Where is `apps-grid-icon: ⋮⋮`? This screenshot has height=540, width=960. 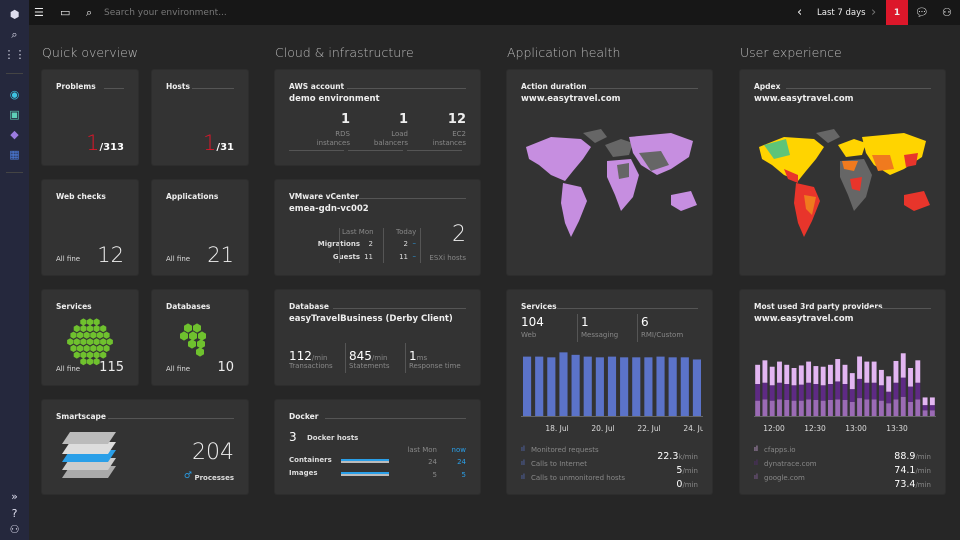 apps-grid-icon: ⋮⋮ is located at coordinates (15, 54).